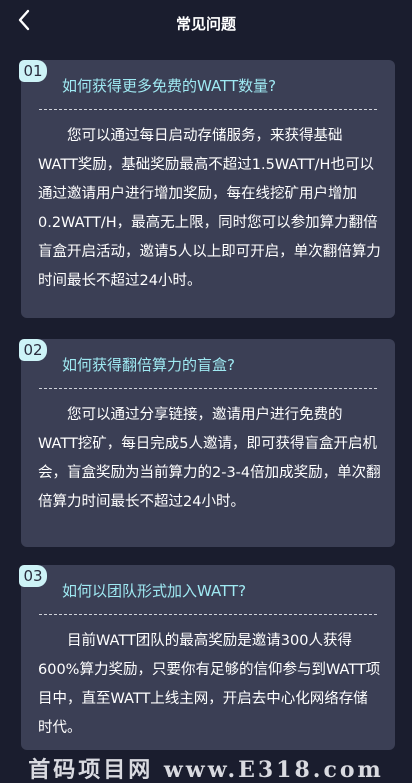 The height and width of the screenshot is (783, 412). What do you see at coordinates (169, 86) in the screenshot?
I see `faq-question: 如何获得更多免费的WATT数量?` at bounding box center [169, 86].